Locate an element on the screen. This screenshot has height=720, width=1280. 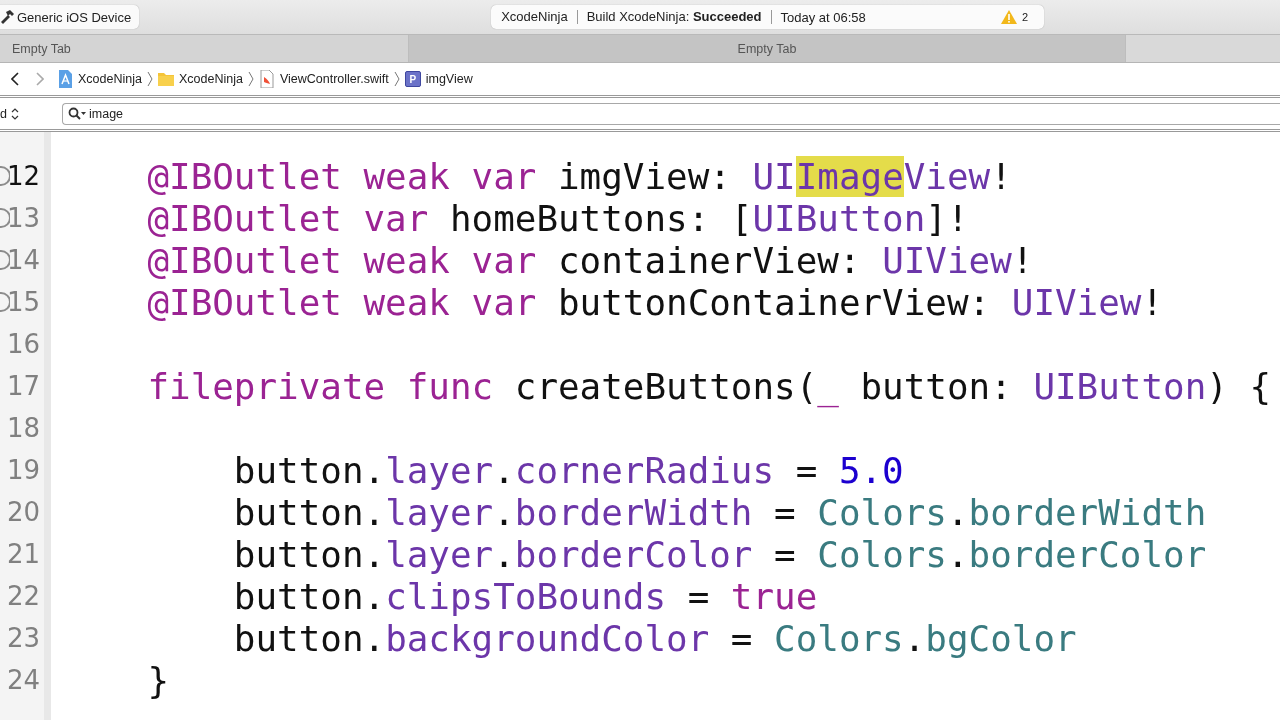
line-number: 18 is located at coordinates (23, 428).